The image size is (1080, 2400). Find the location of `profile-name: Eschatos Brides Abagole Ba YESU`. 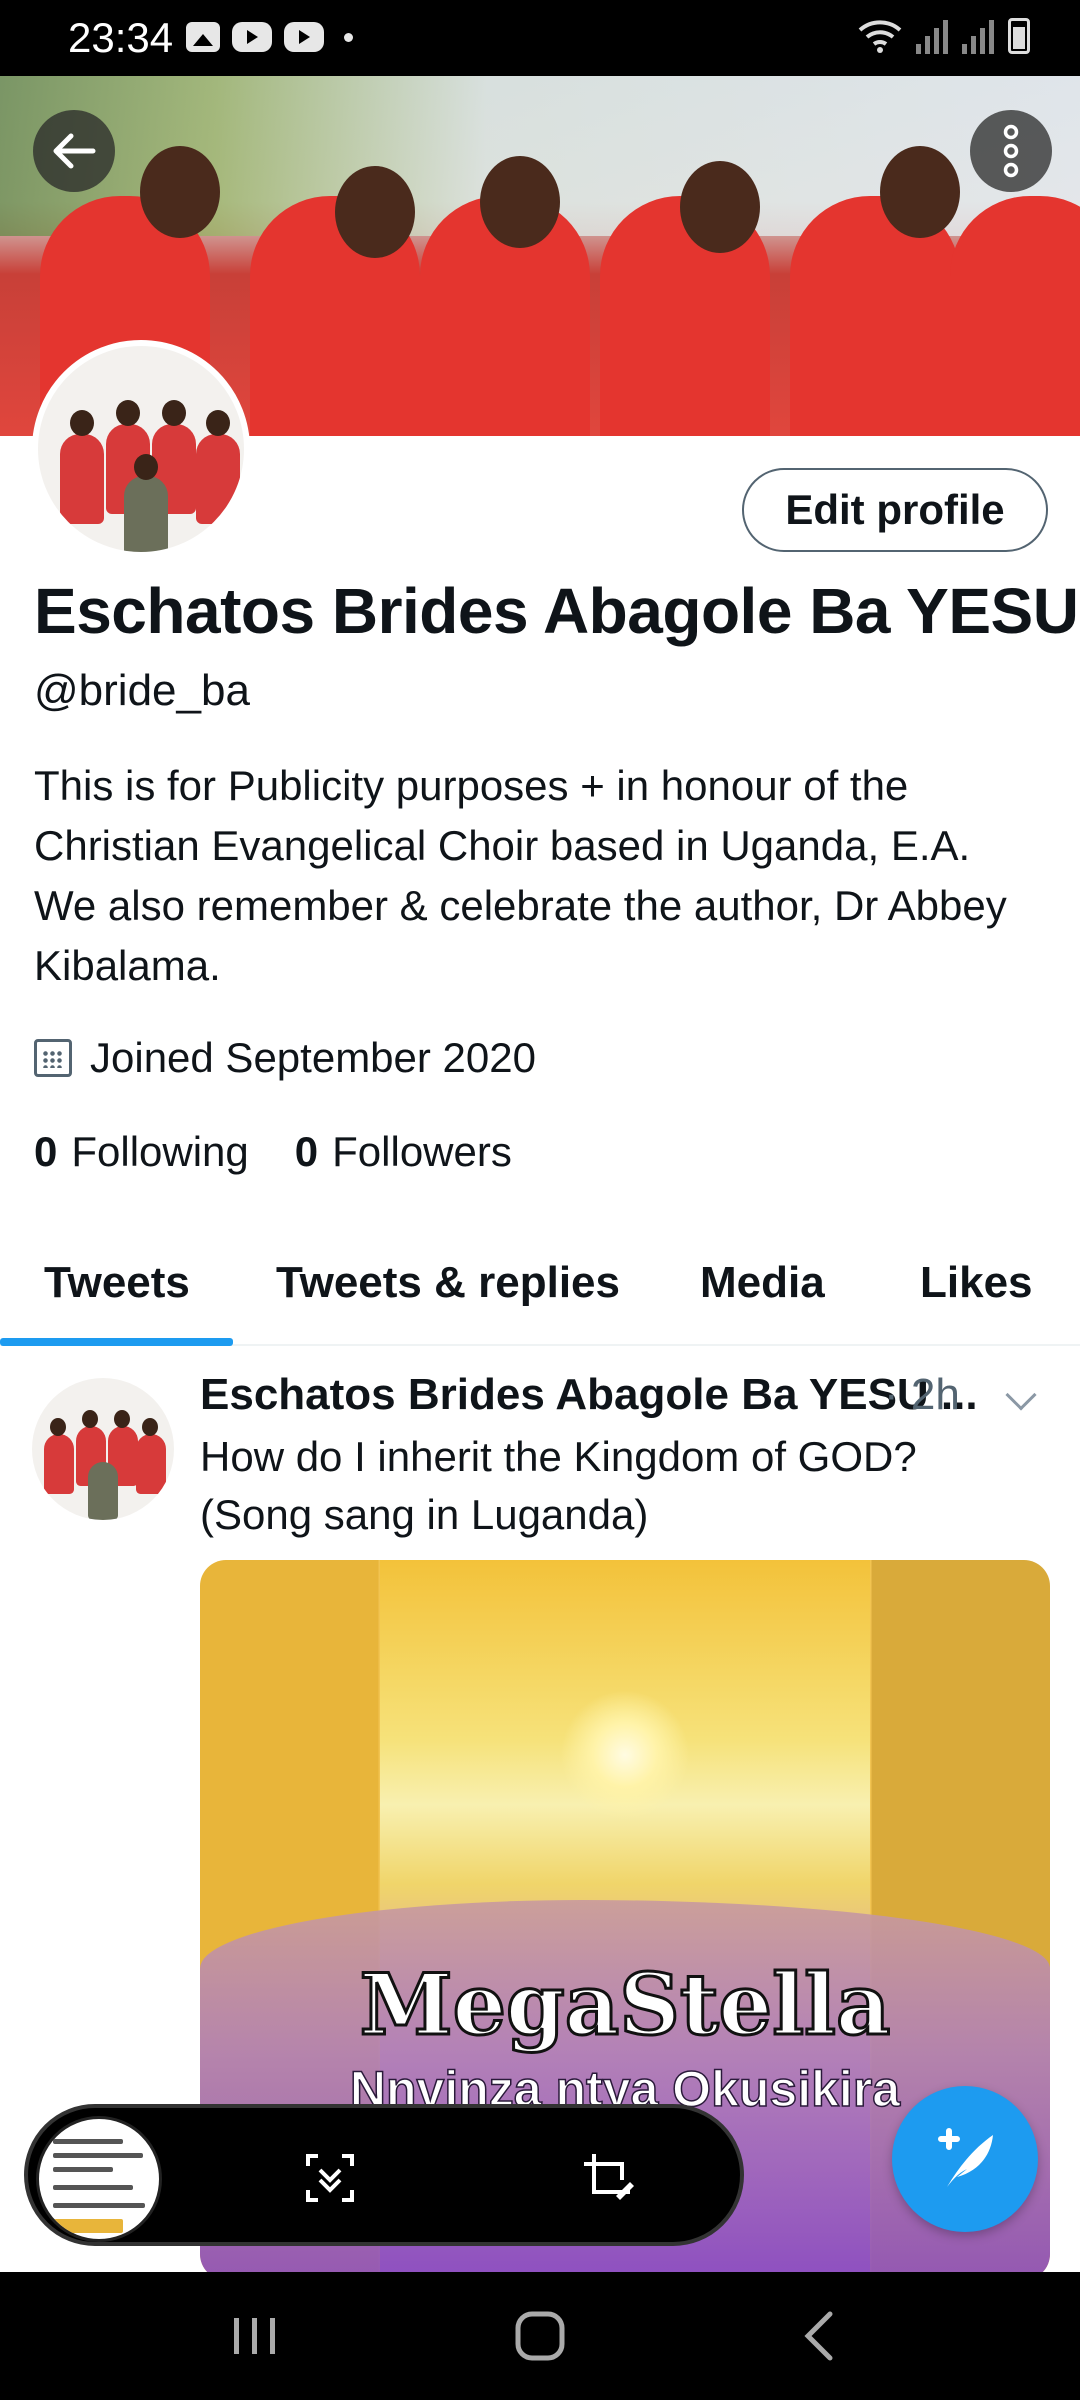

profile-name: Eschatos Brides Abagole Ba YESU is located at coordinates (556, 611).